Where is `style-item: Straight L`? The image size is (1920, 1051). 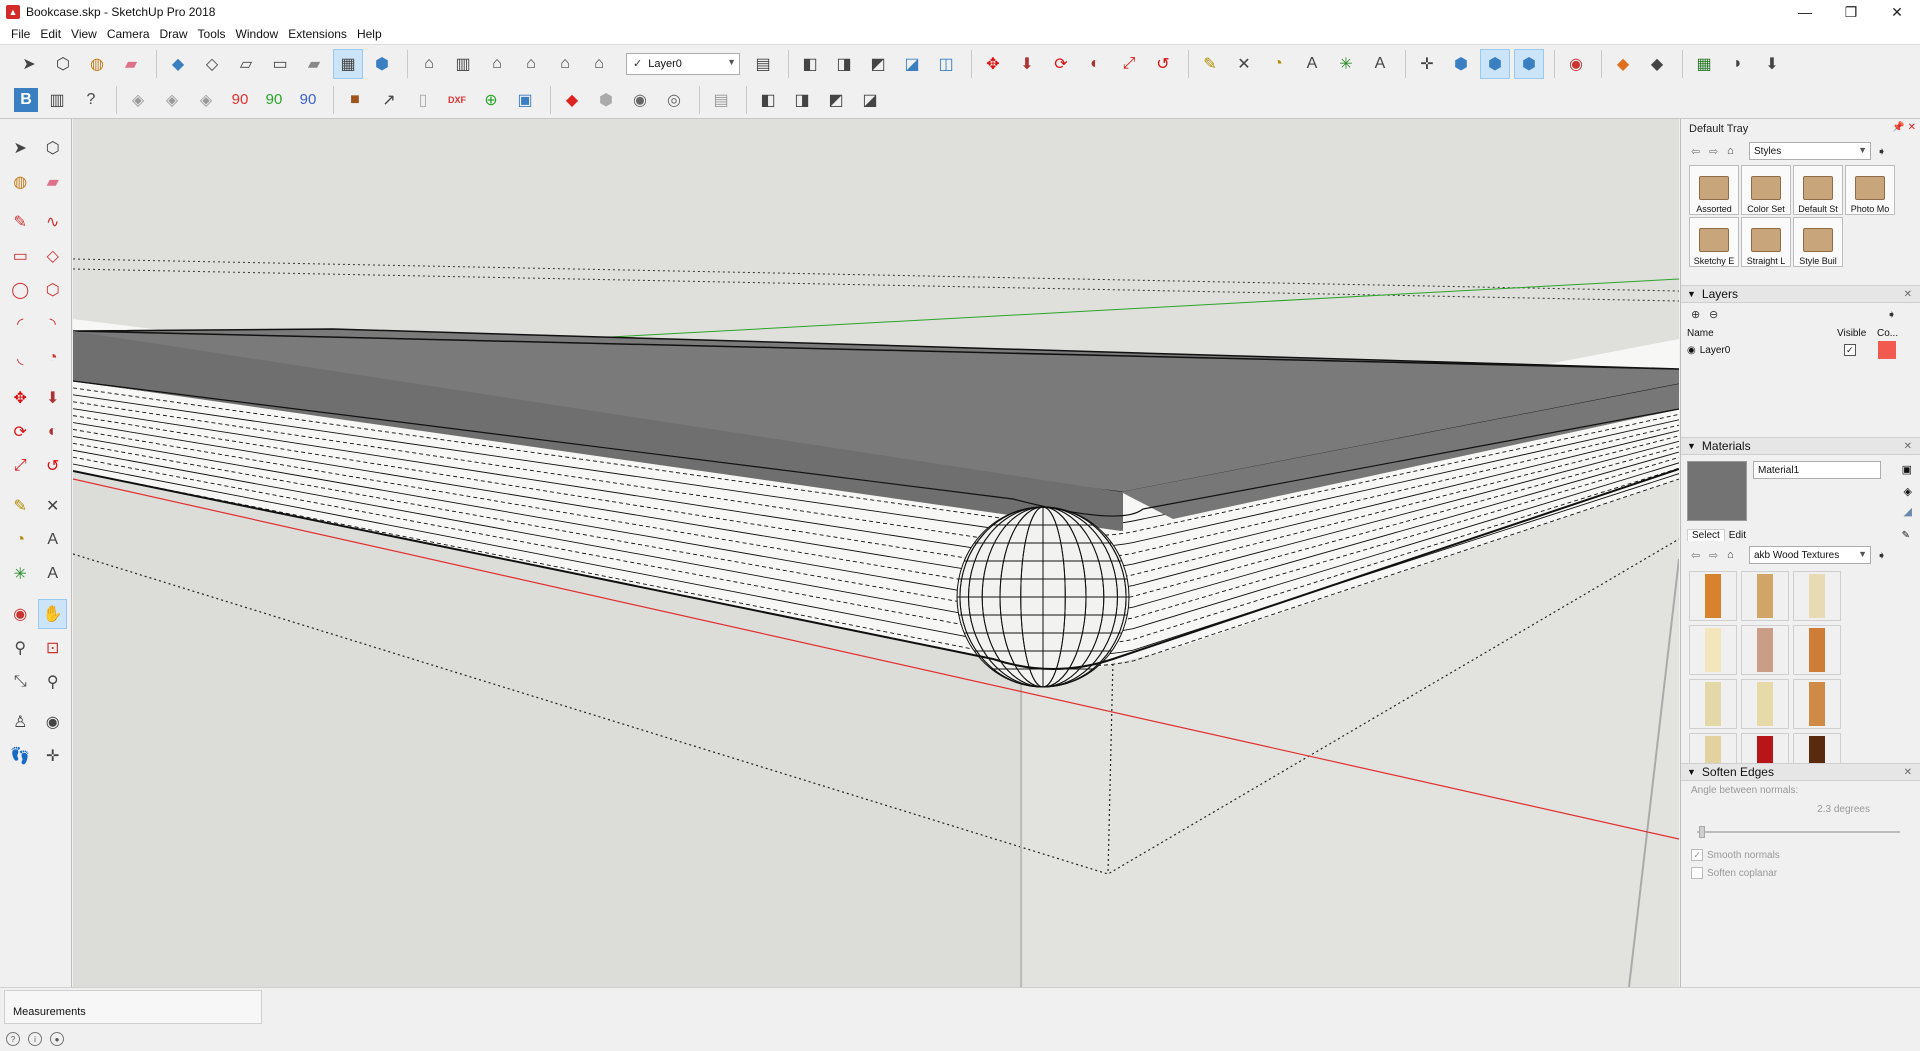 style-item: Straight L is located at coordinates (1766, 242).